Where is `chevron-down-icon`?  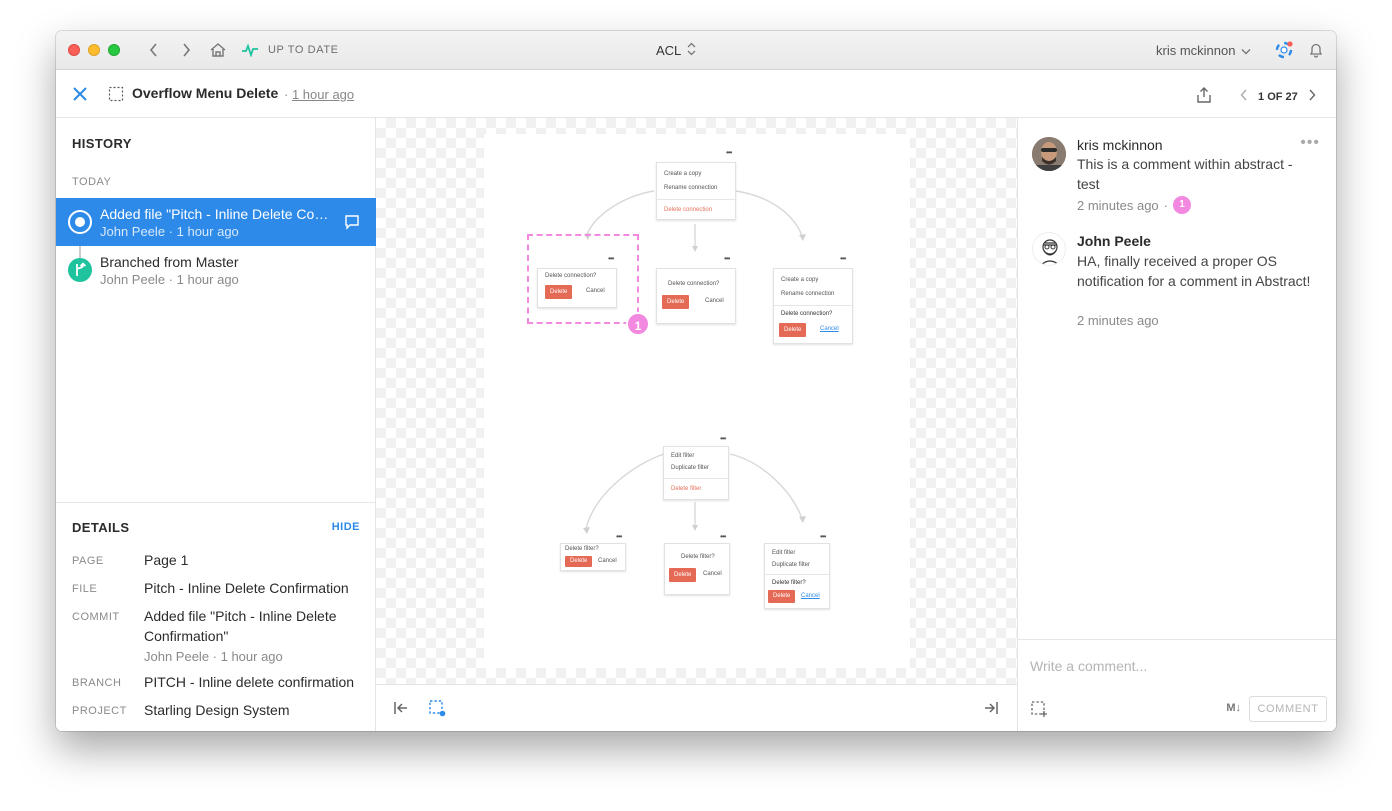
chevron-down-icon is located at coordinates (1246, 50).